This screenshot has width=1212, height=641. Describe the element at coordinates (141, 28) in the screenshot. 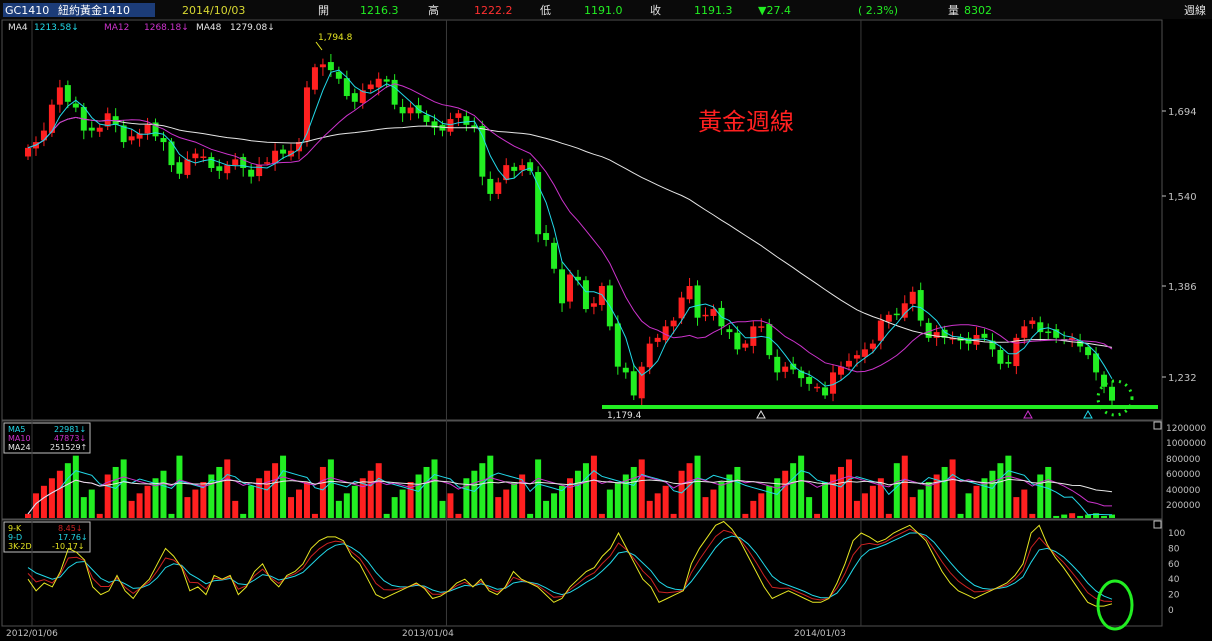

I see `price-legend: MA4 1213.58↓ MA12 1268.18↓ MA48 1279.08↓` at that location.